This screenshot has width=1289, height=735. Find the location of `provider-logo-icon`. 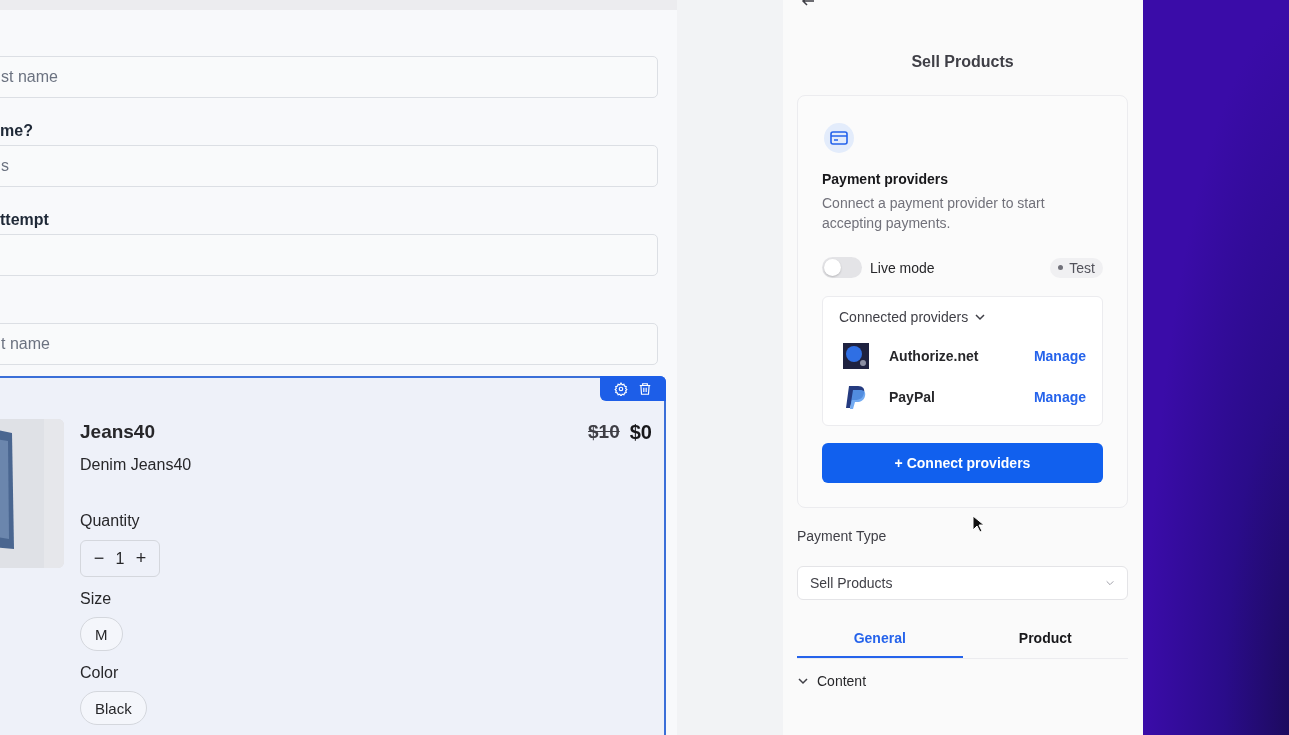

provider-logo-icon is located at coordinates (856, 355).